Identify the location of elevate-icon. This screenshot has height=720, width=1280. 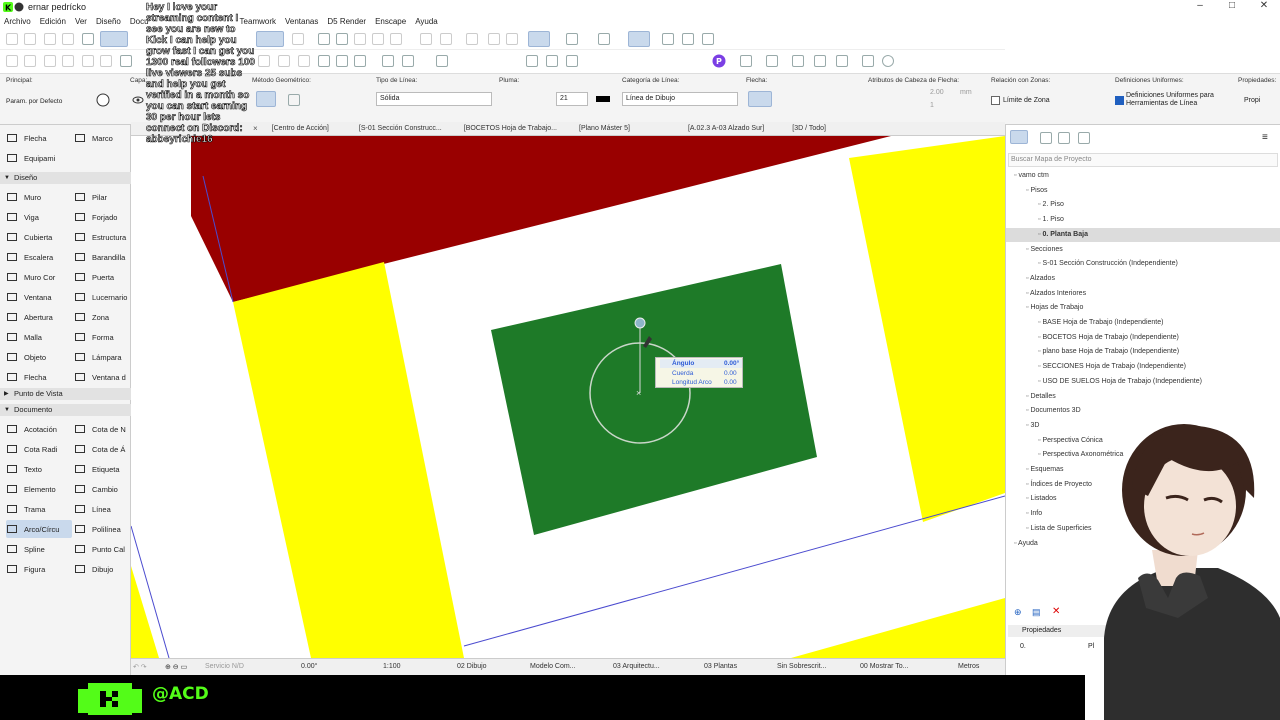
(572, 61).